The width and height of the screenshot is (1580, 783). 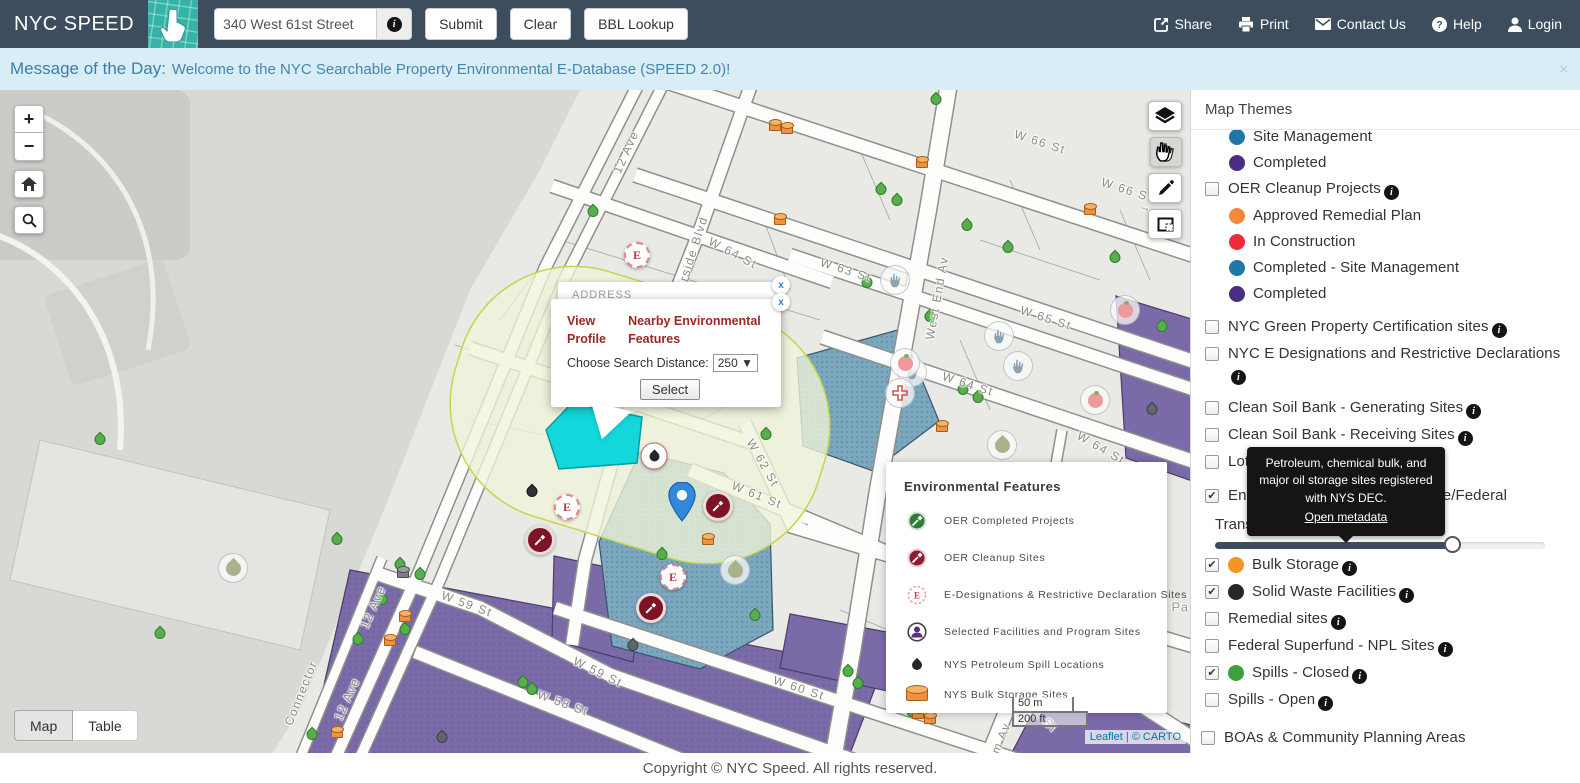 What do you see at coordinates (917, 693) in the screenshot?
I see `bulk-storage-icon` at bounding box center [917, 693].